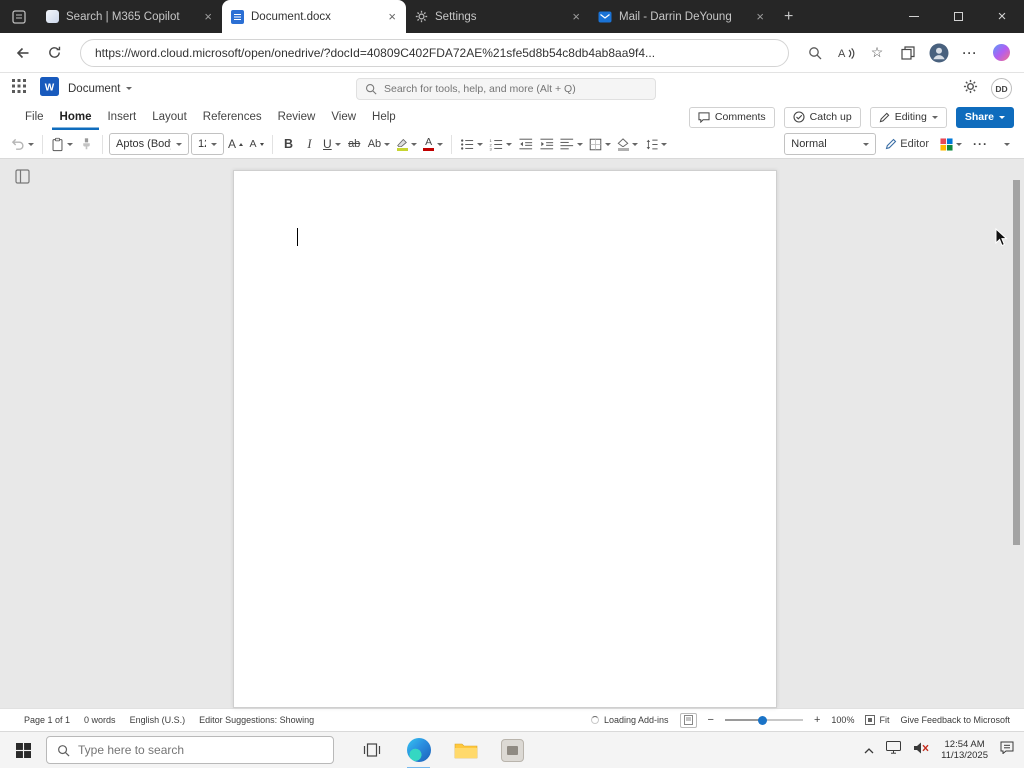 The image size is (1024, 768). I want to click on browser-tab-mail: Mail - Darrin DeYoung ×, so click(682, 16).